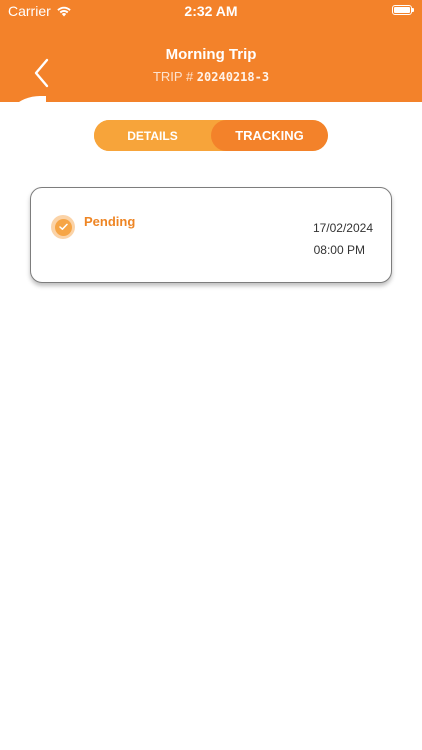  I want to click on status-time: 2:32 AM, so click(211, 11).